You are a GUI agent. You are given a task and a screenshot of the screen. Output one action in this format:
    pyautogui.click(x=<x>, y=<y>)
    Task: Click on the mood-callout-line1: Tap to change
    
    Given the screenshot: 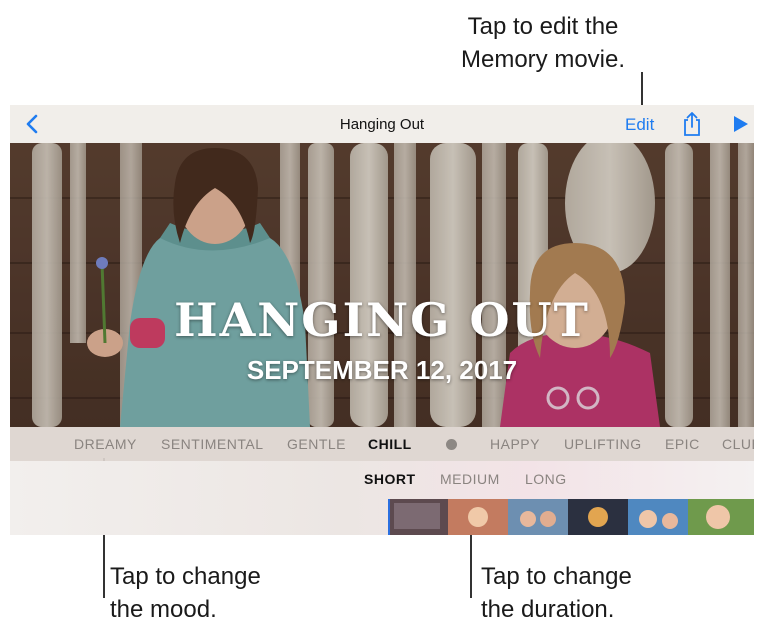 What is the action you would take?
    pyautogui.click(x=185, y=576)
    